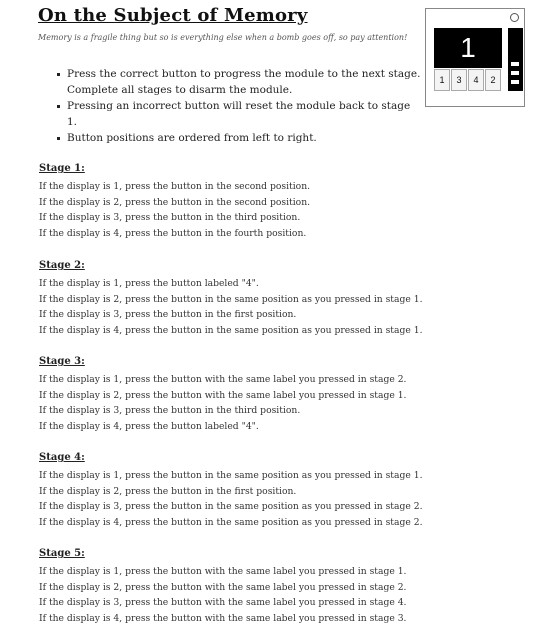  Describe the element at coordinates (62, 168) in the screenshot. I see `stage-heading: Stage 1:` at that location.